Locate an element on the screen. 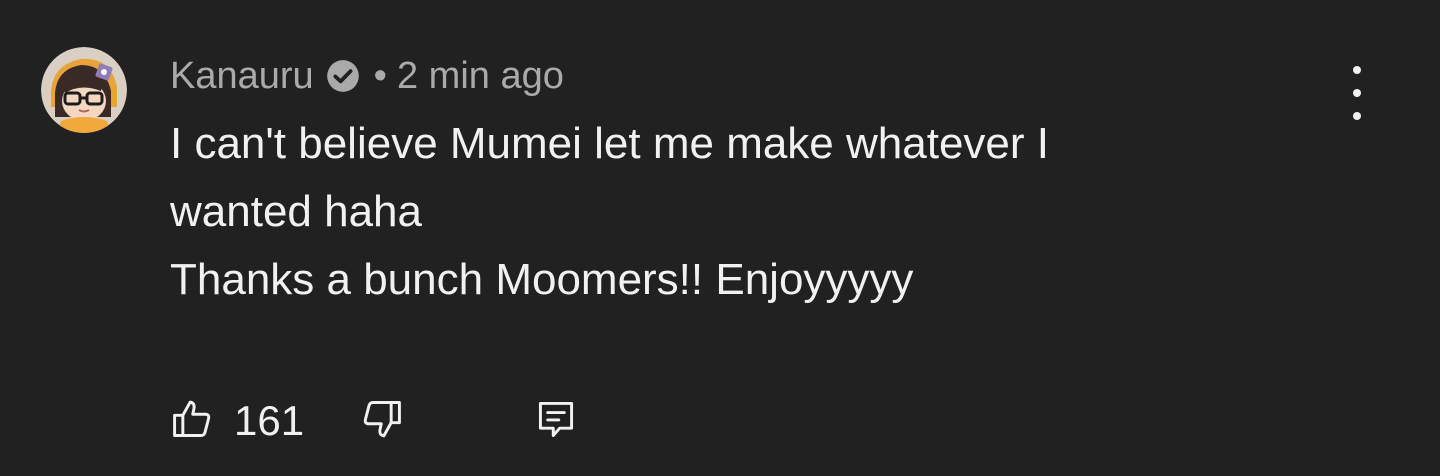 This screenshot has height=476, width=1440. avatar-image is located at coordinates (84, 90).